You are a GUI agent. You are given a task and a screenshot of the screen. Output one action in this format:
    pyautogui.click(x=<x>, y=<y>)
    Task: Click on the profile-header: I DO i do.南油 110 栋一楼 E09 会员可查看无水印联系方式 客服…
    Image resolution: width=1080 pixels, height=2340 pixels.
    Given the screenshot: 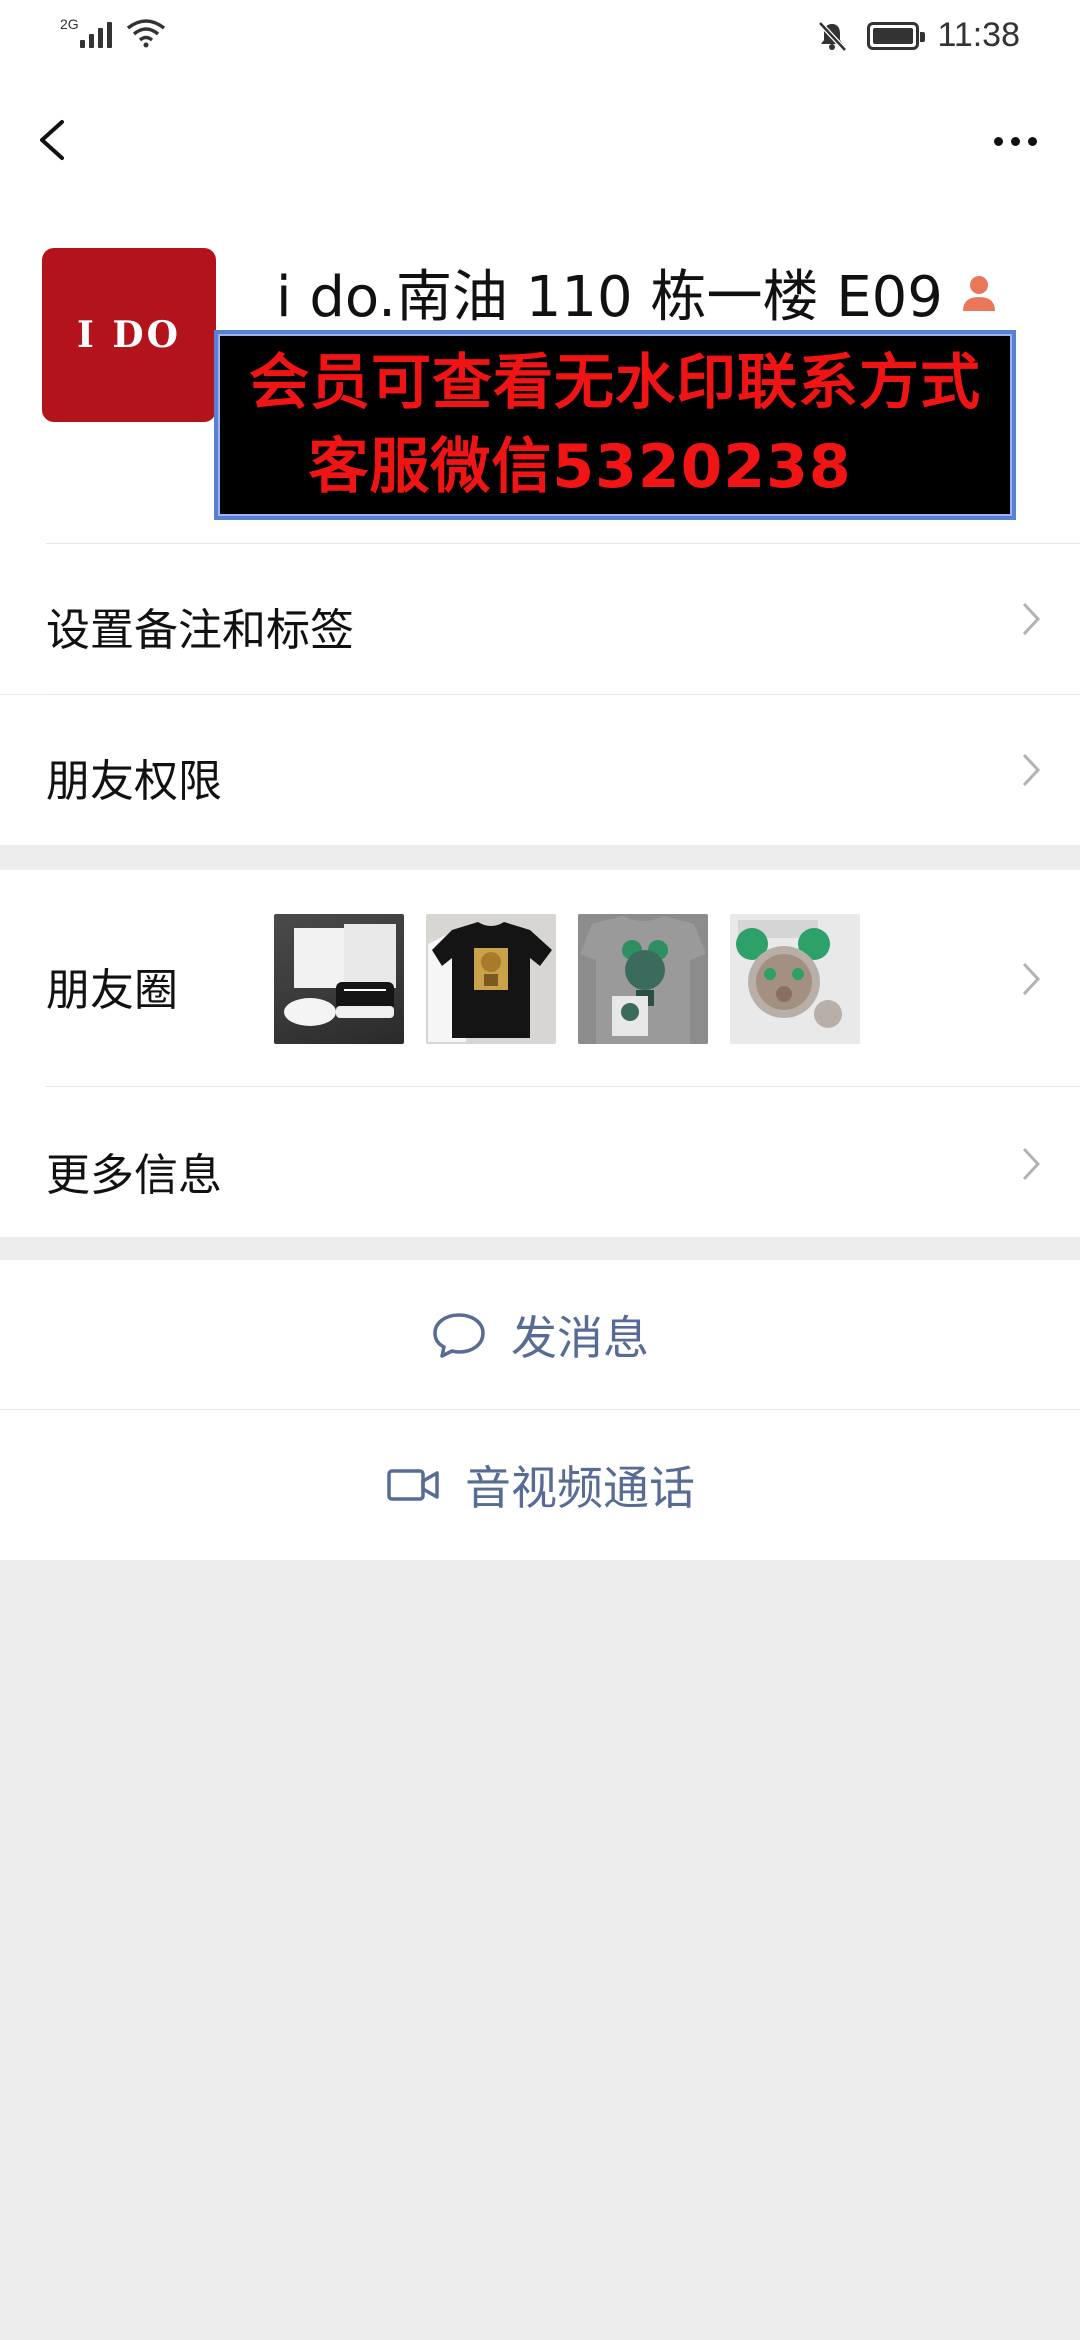 What is the action you would take?
    pyautogui.click(x=540, y=375)
    